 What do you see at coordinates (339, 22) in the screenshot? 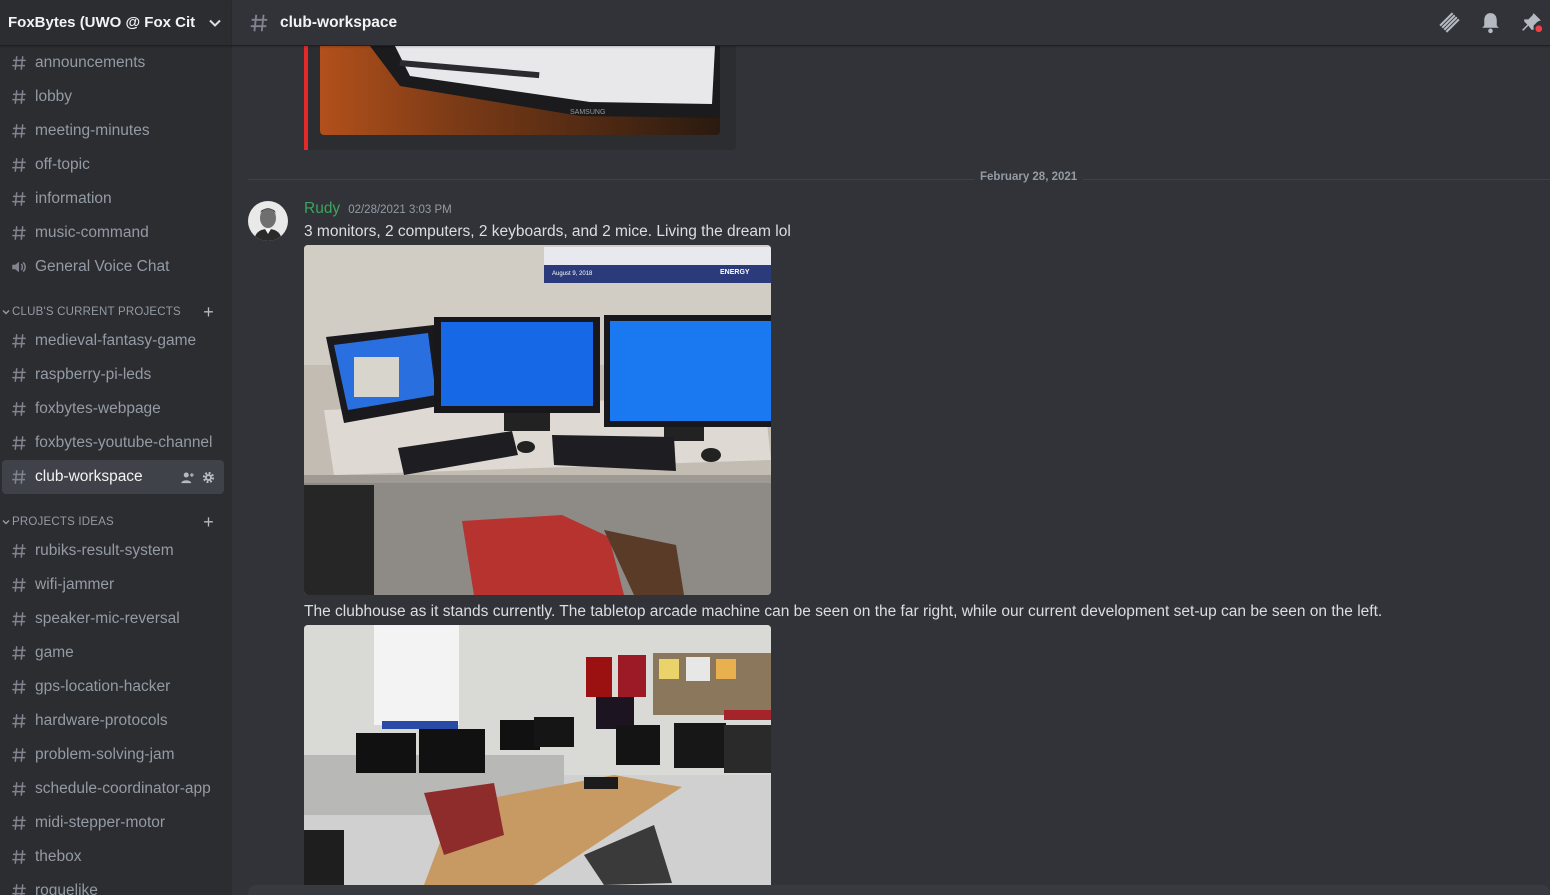
I see `channel-title: club-workspace` at bounding box center [339, 22].